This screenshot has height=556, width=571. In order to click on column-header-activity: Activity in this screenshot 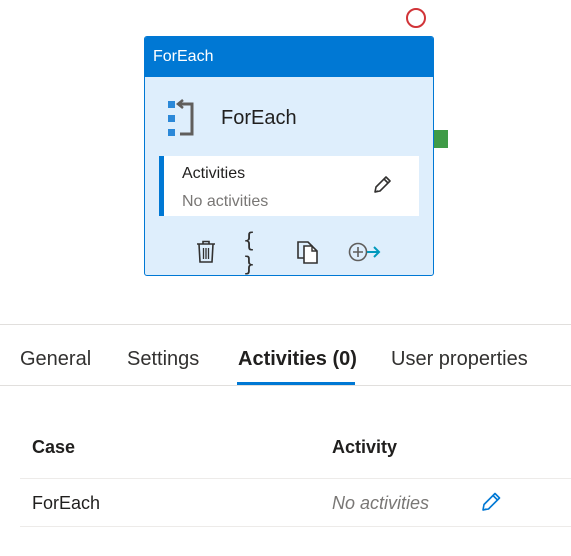, I will do `click(365, 447)`.